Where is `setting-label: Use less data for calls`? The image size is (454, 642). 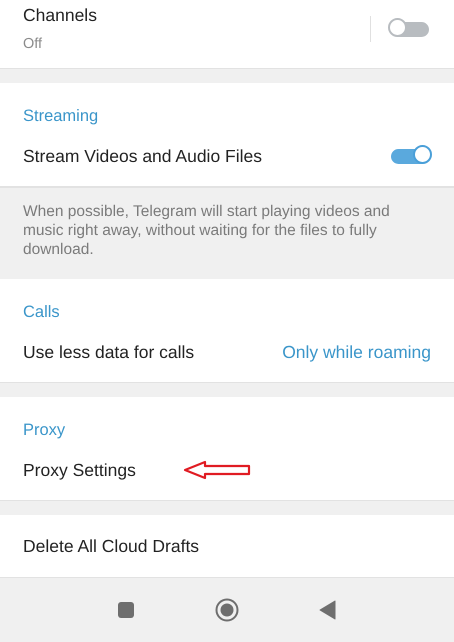
setting-label: Use less data for calls is located at coordinates (152, 352).